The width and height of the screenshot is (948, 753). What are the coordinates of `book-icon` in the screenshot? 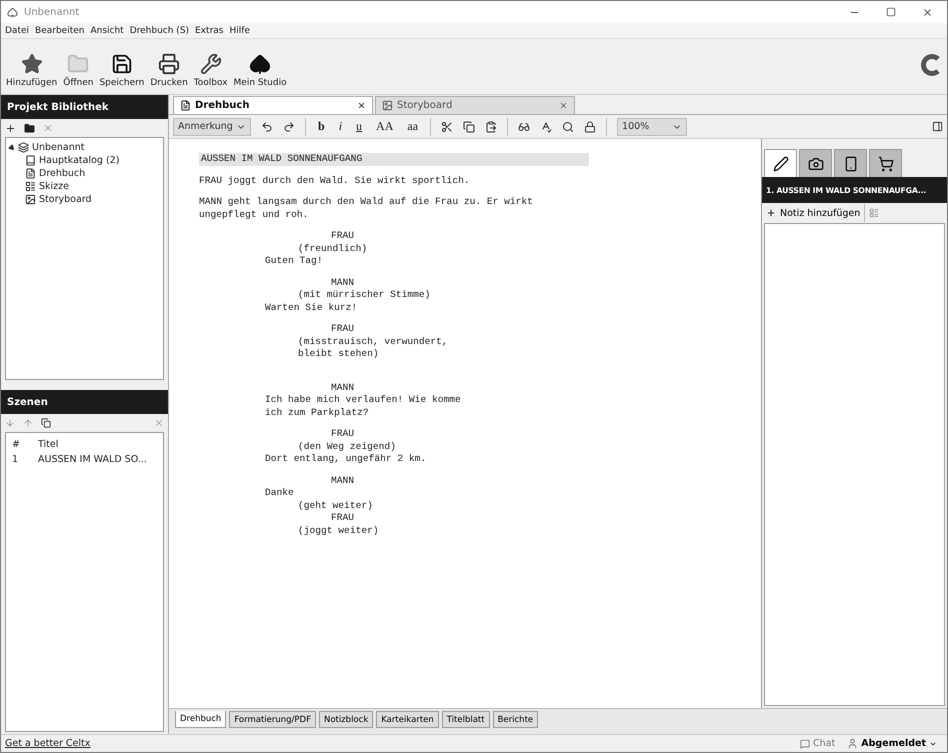 It's located at (30, 160).